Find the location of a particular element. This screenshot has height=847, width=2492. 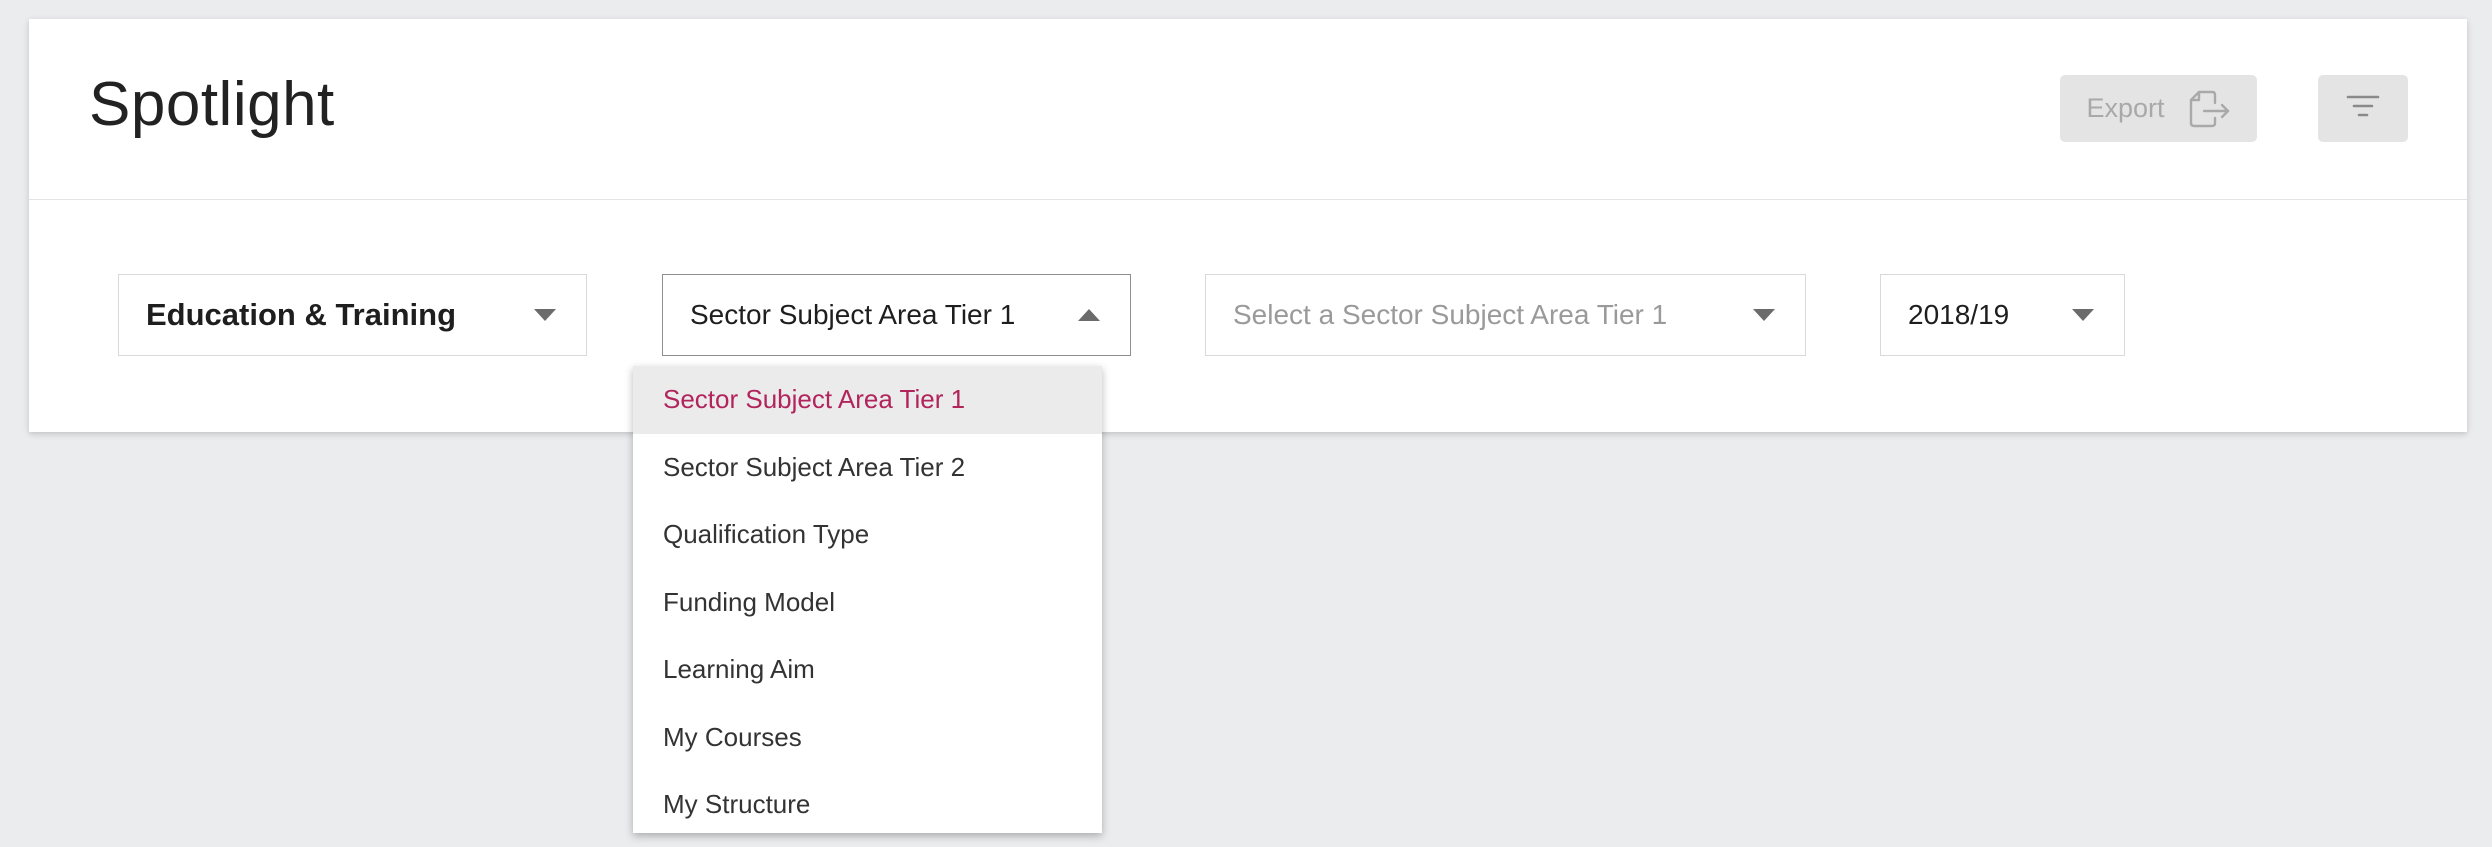

export-button: Export is located at coordinates (2158, 108).